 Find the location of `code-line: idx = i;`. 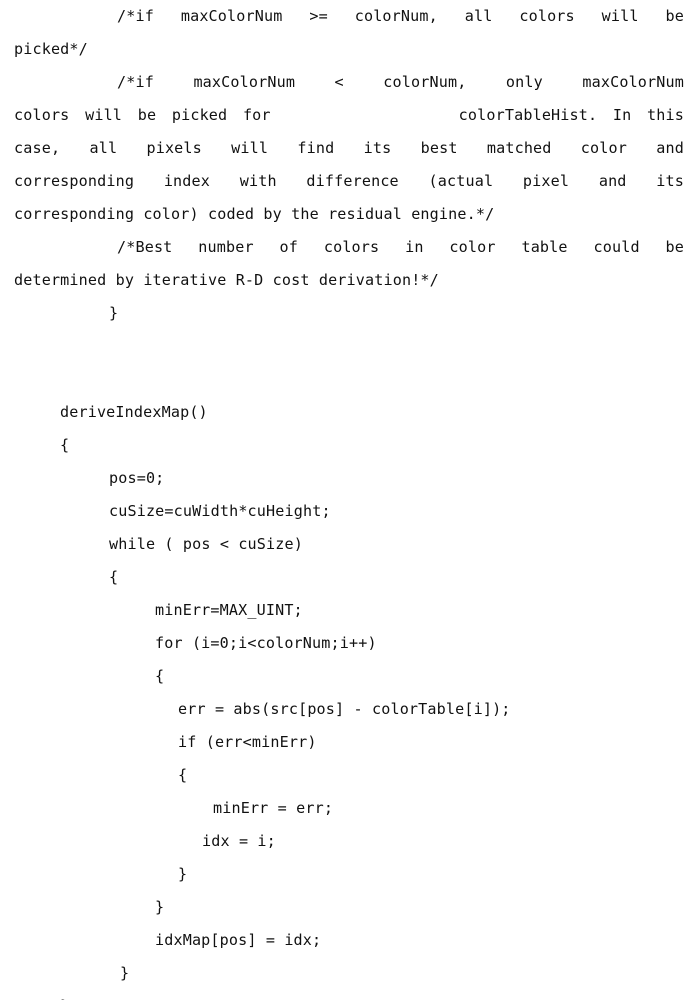

code-line: idx = i; is located at coordinates (239, 841).